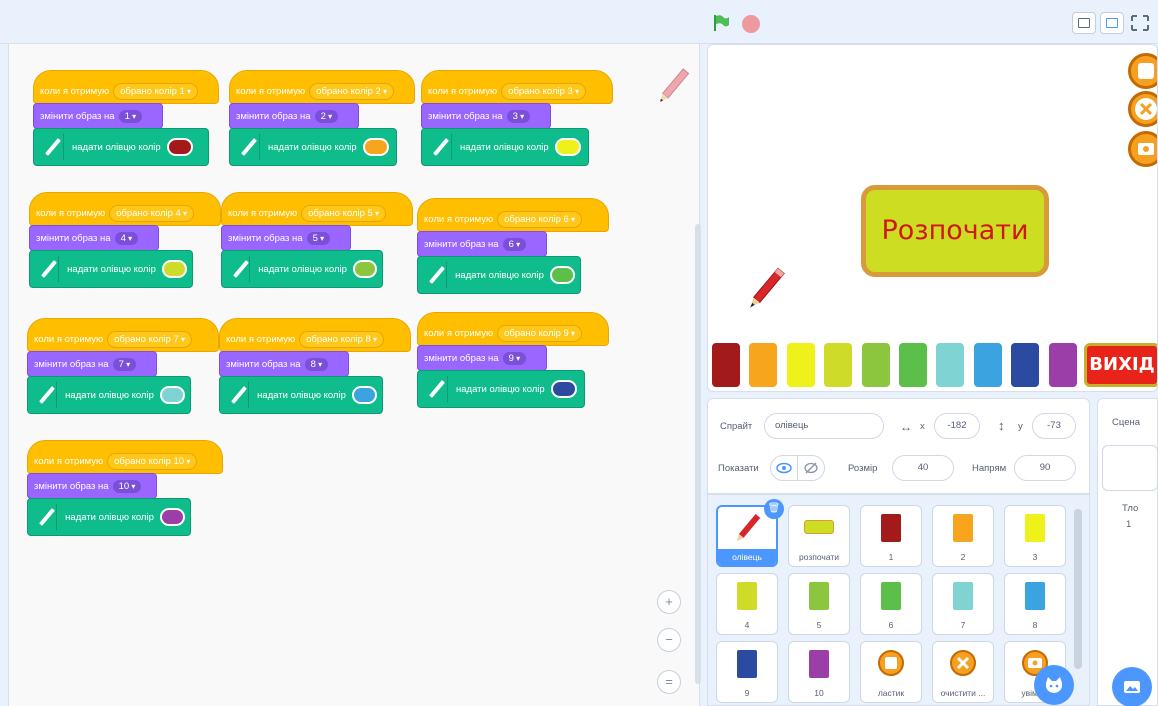 The width and height of the screenshot is (1158, 706). What do you see at coordinates (1035, 536) in the screenshot?
I see `sprite-tile: 3` at bounding box center [1035, 536].